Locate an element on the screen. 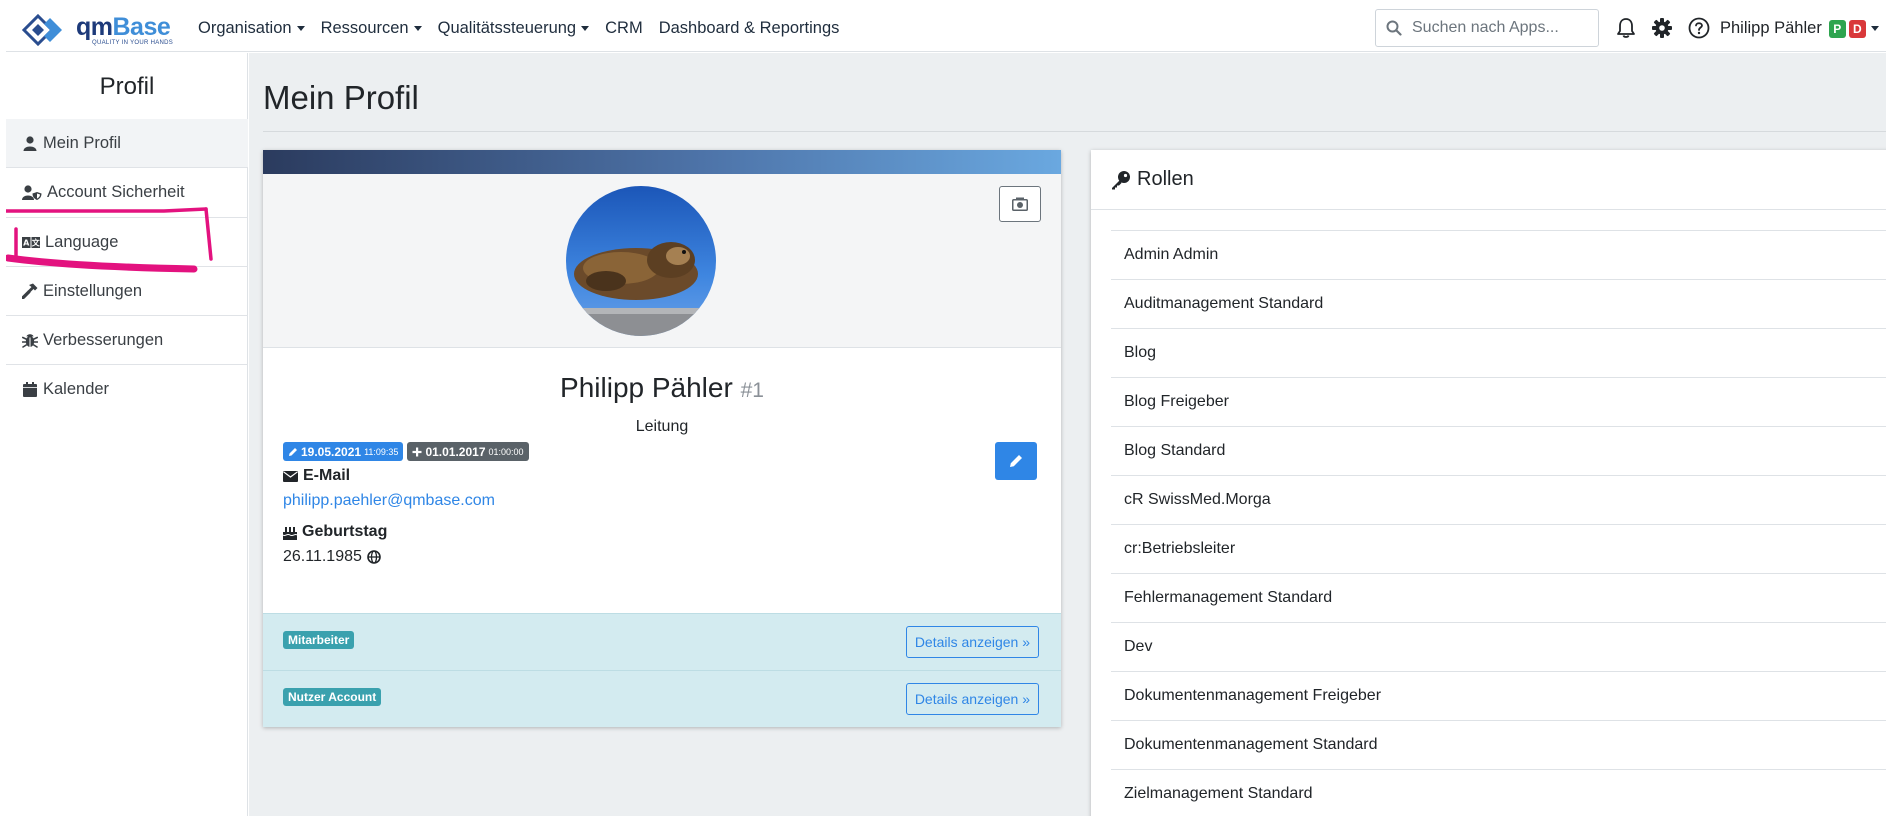 This screenshot has height=816, width=1886. plus-icon is located at coordinates (417, 451).